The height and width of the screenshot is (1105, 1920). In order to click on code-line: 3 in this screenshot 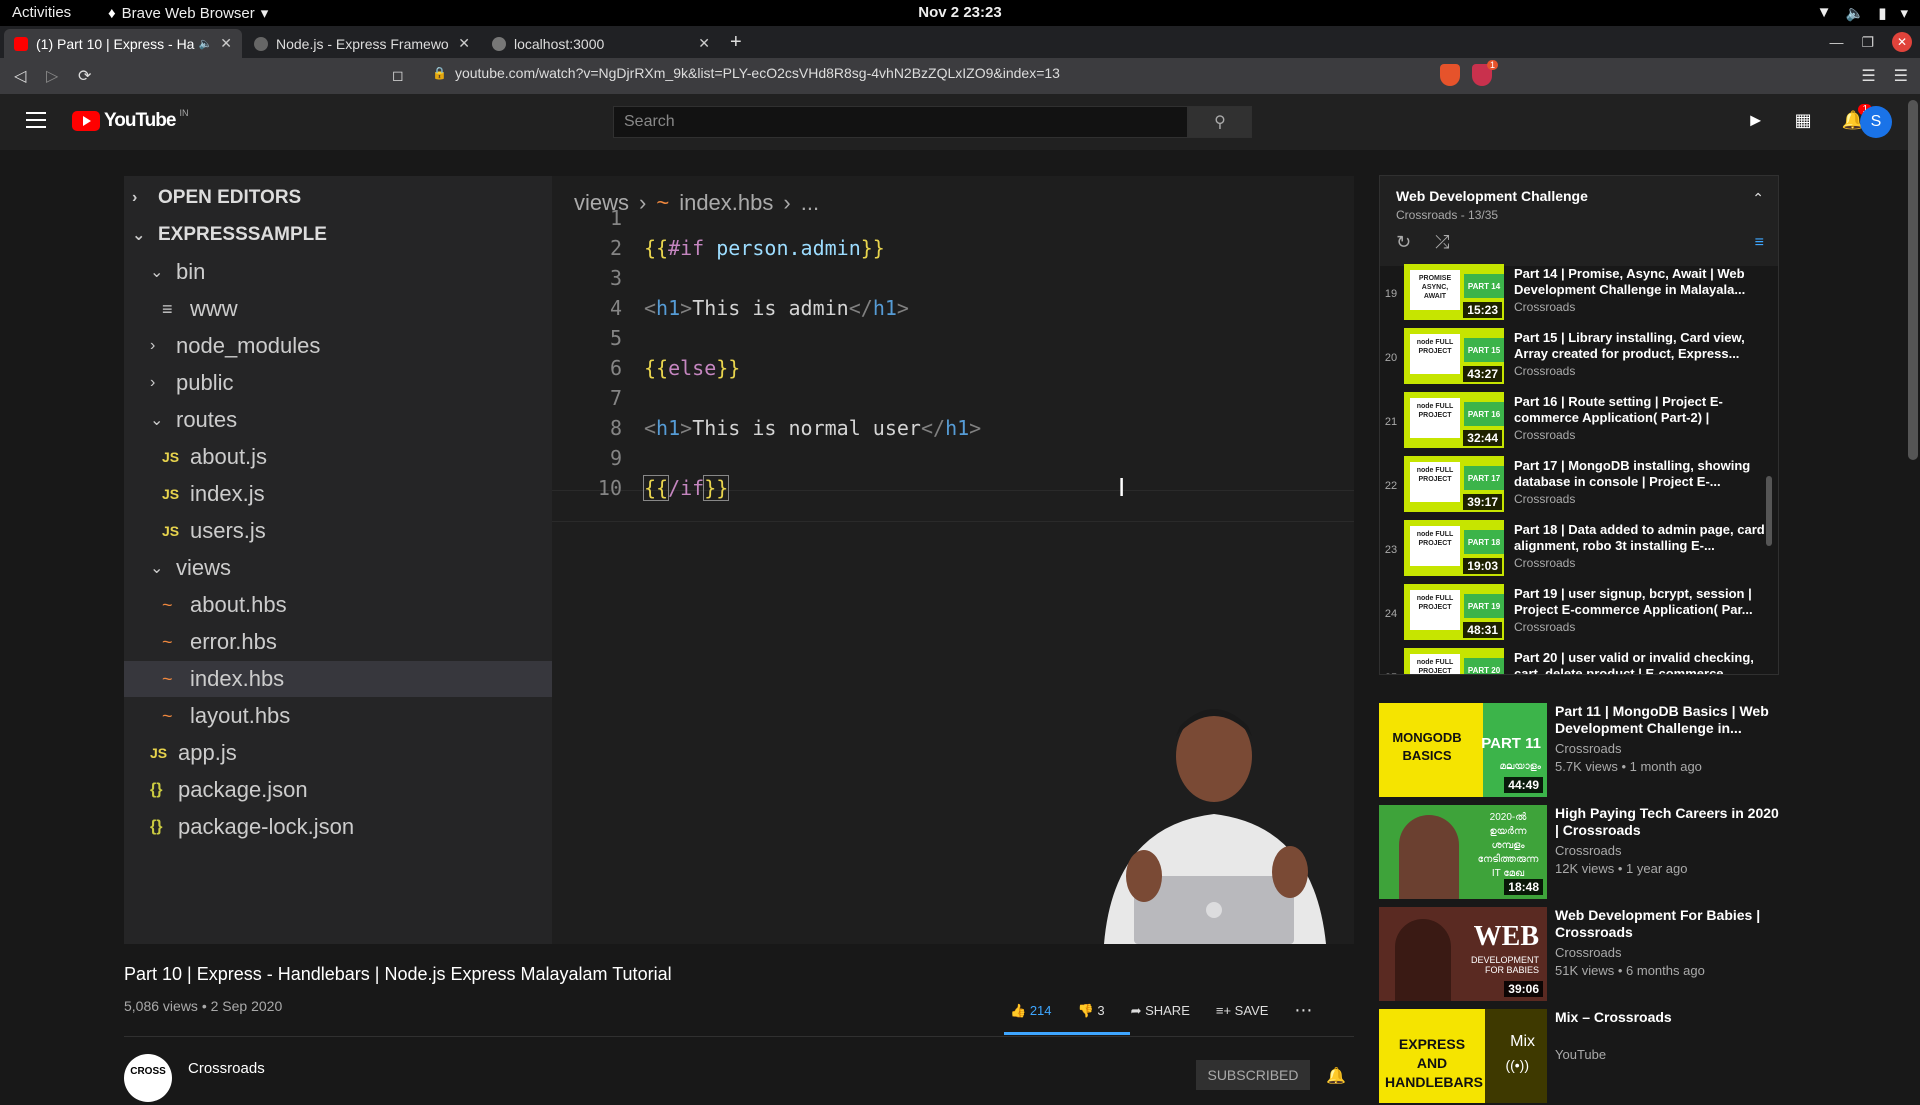, I will do `click(953, 281)`.